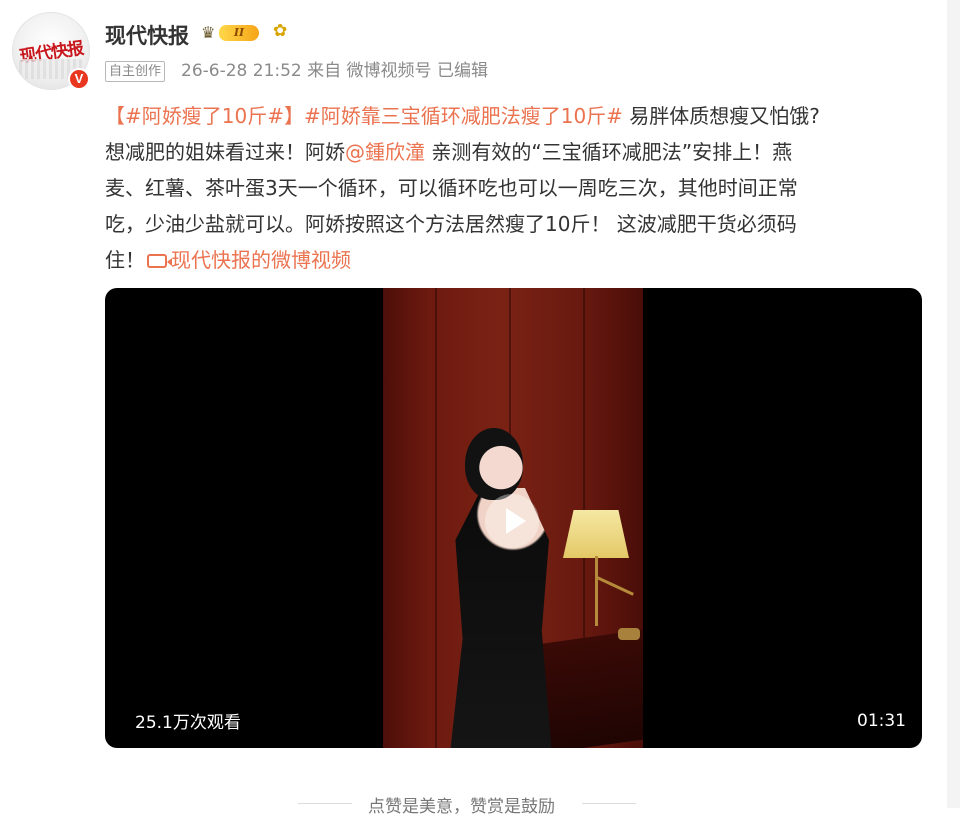 This screenshot has width=960, height=817. What do you see at coordinates (436, 518) in the screenshot?
I see `wall-panel` at bounding box center [436, 518].